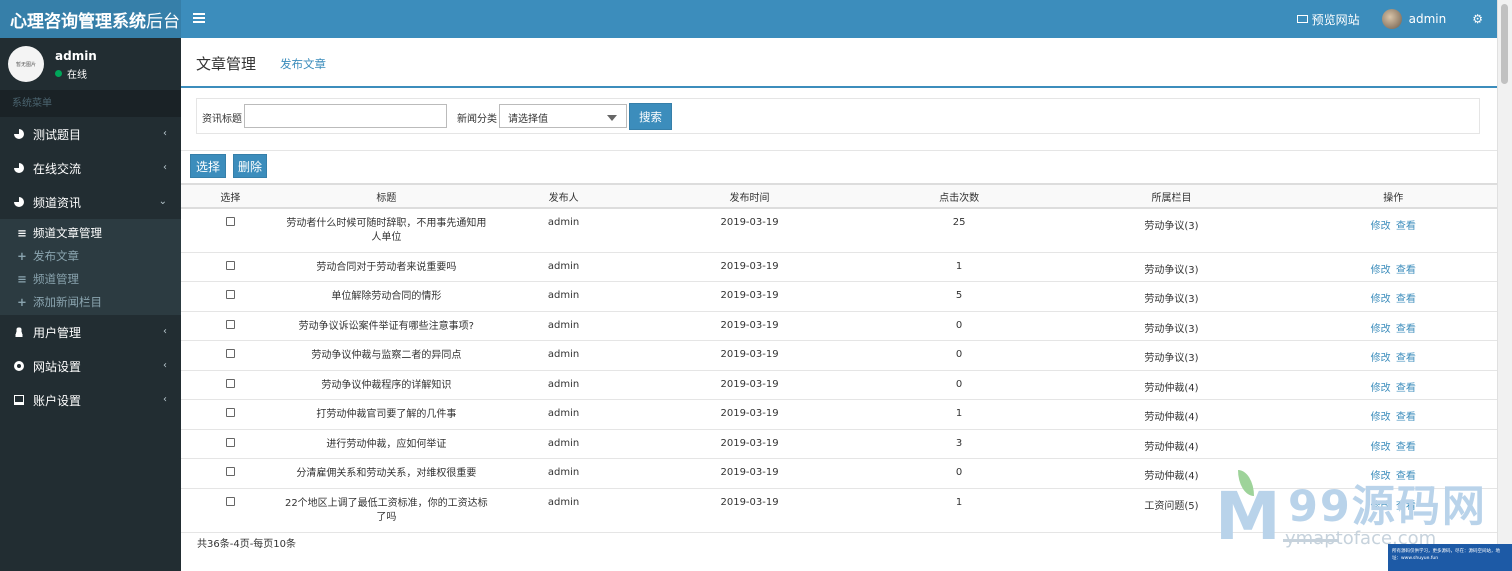  Describe the element at coordinates (67, 232) in the screenshot. I see `submenu-label: 频道文章管理` at that location.